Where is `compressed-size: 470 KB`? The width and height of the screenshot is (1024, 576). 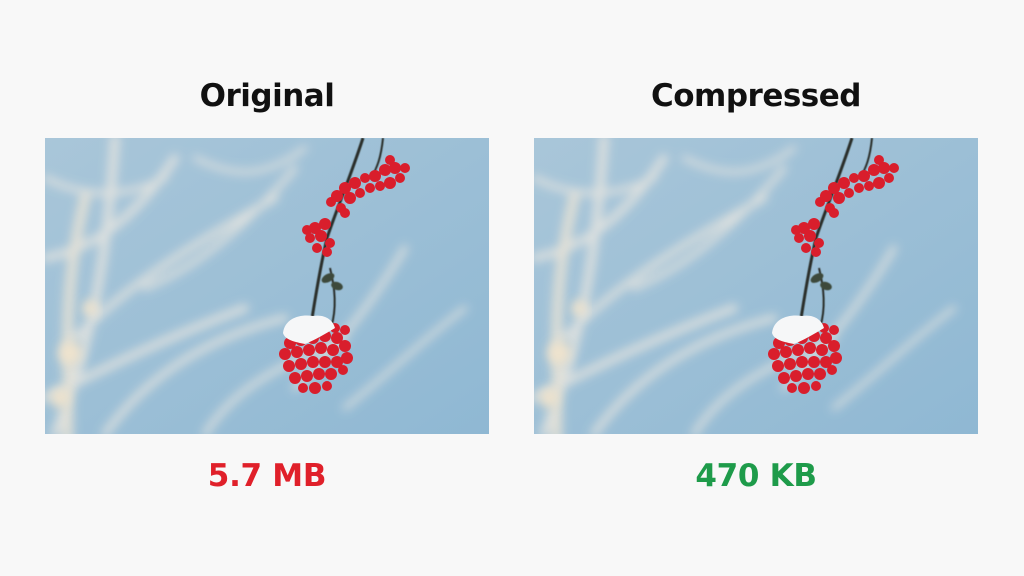 compressed-size: 470 KB is located at coordinates (756, 476).